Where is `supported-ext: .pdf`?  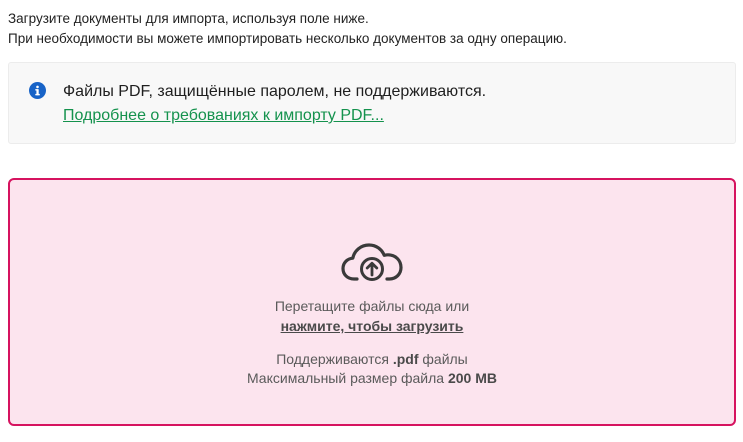 supported-ext: .pdf is located at coordinates (405, 359).